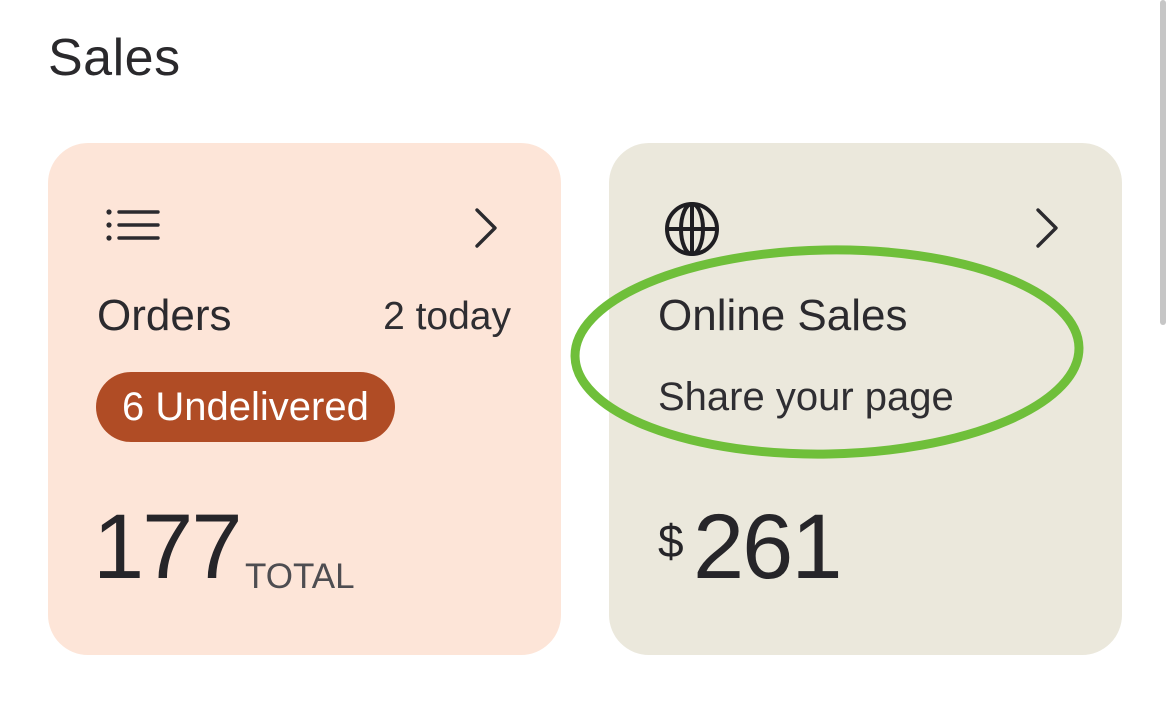 This screenshot has width=1170, height=702. What do you see at coordinates (164, 315) in the screenshot?
I see `orders-title: Orders` at bounding box center [164, 315].